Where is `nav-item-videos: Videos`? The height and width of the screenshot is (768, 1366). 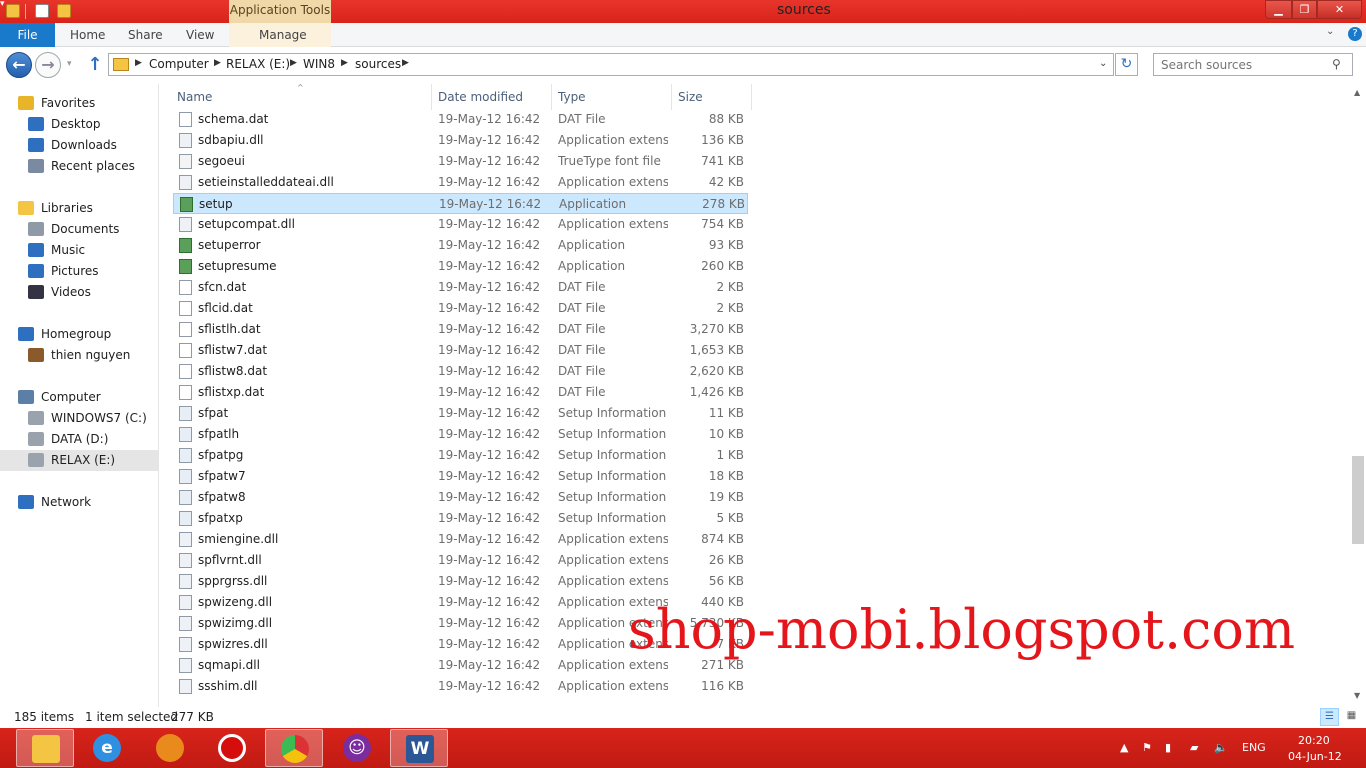 nav-item-videos: Videos is located at coordinates (79, 292).